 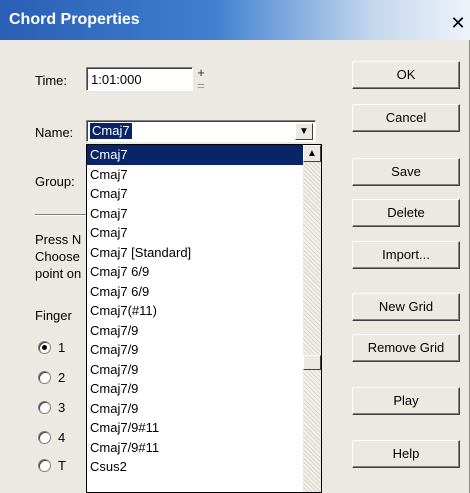 What do you see at coordinates (58, 239) in the screenshot?
I see `instruction-line-1: Press N` at bounding box center [58, 239].